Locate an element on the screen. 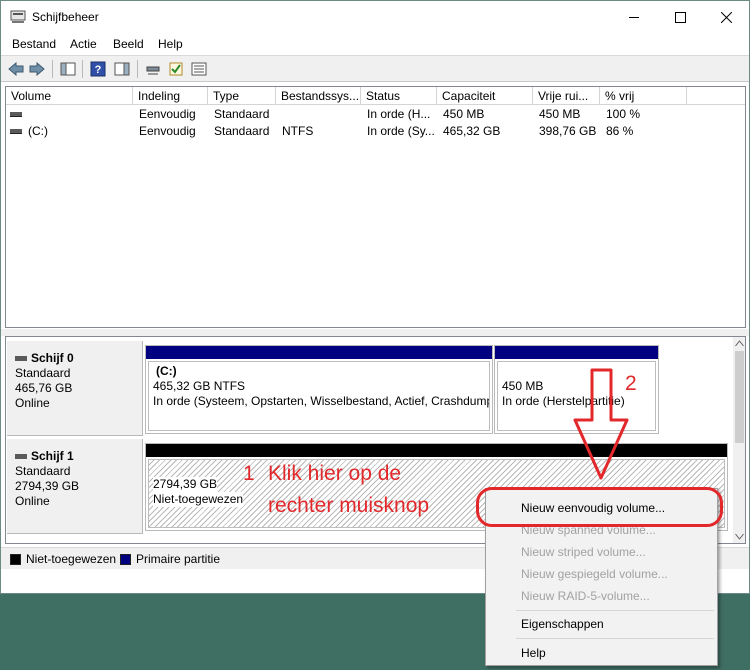  scrollbar-thumb is located at coordinates (739, 397).